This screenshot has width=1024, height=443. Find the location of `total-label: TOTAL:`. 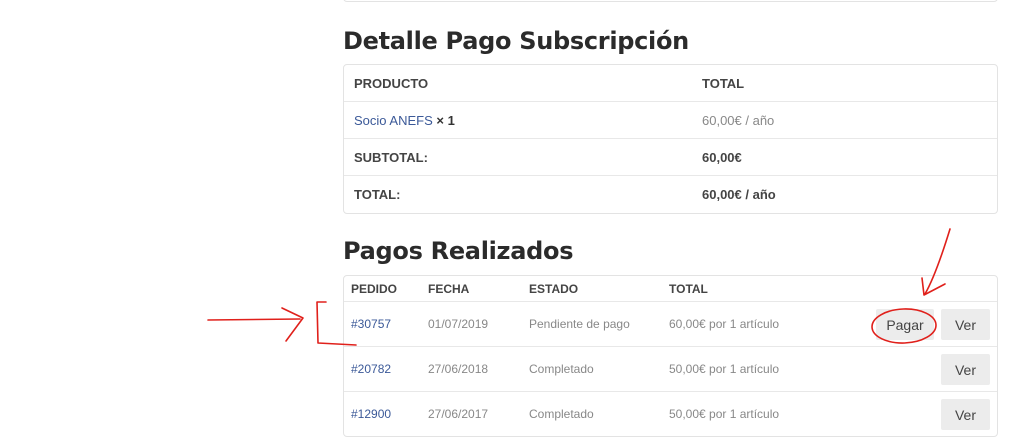

total-label: TOTAL: is located at coordinates (377, 194).